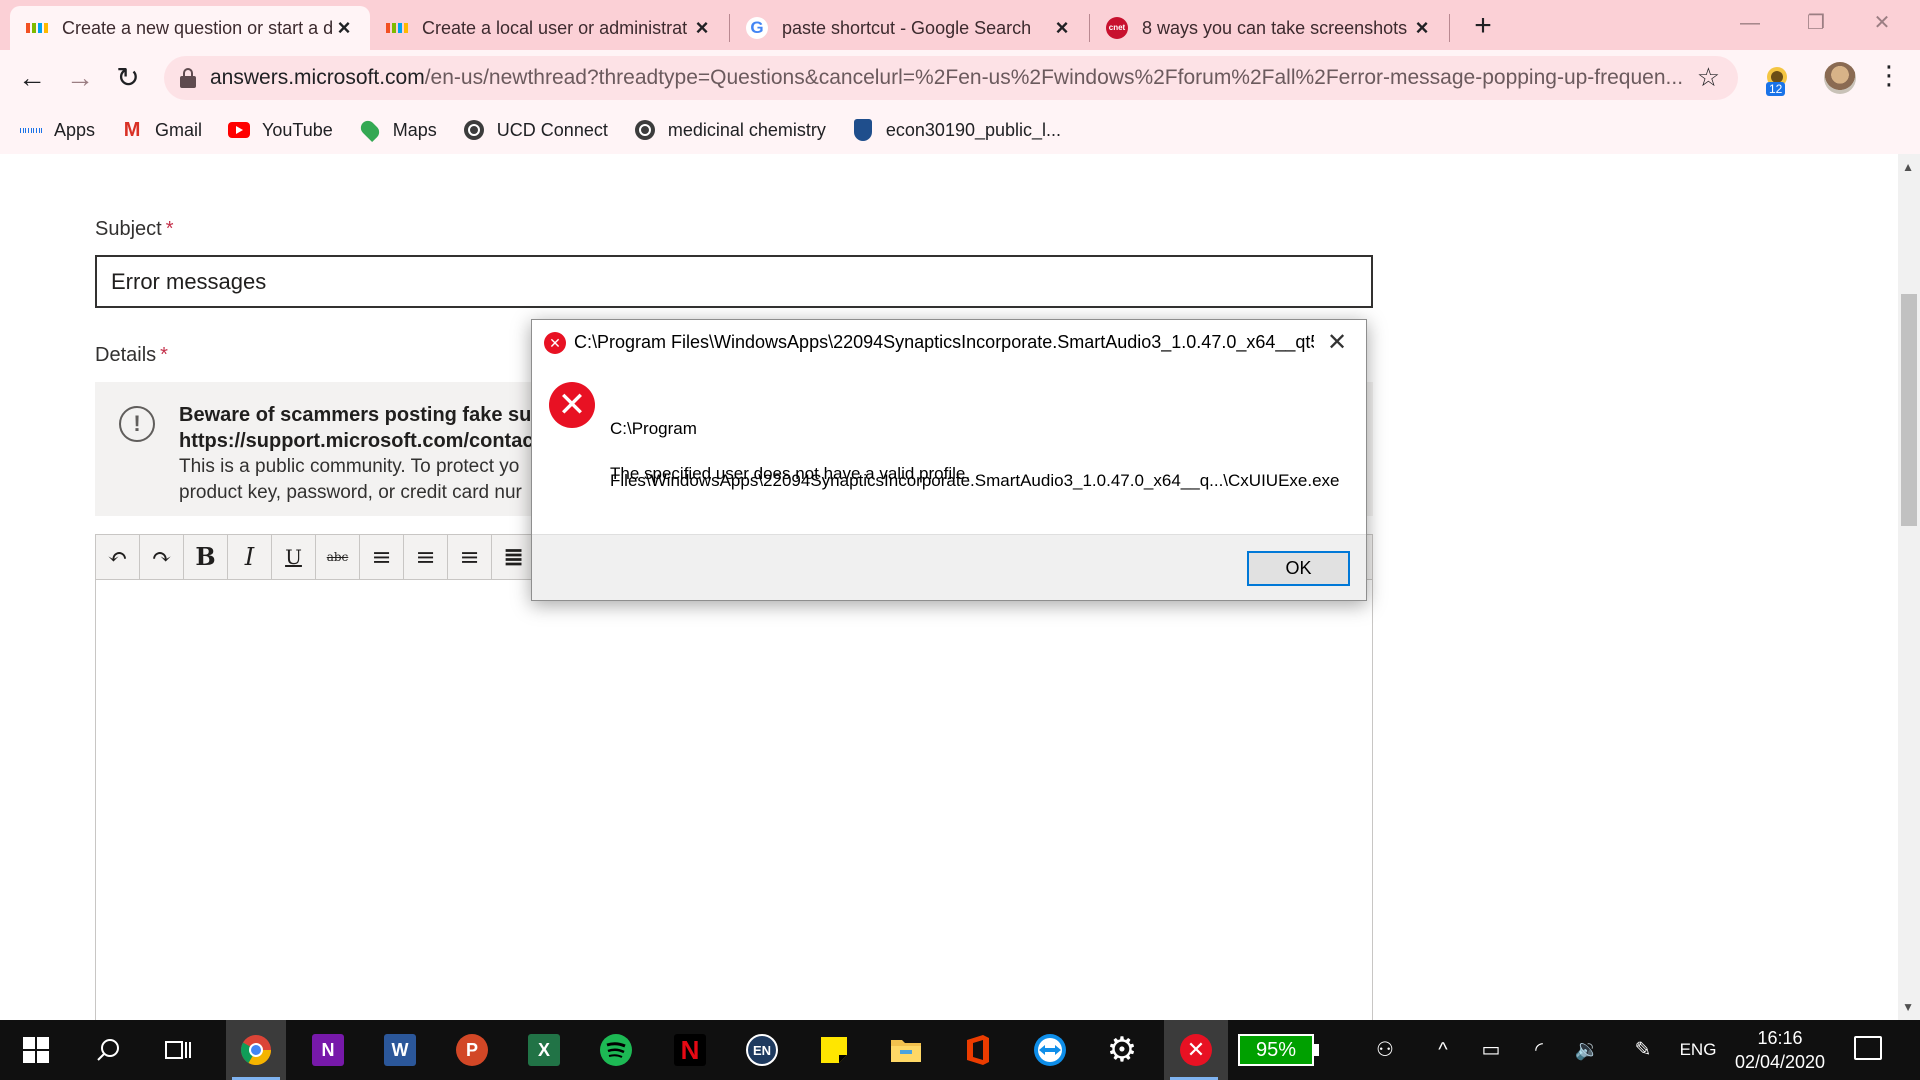  What do you see at coordinates (134, 229) in the screenshot?
I see `subject-label: Subject *` at bounding box center [134, 229].